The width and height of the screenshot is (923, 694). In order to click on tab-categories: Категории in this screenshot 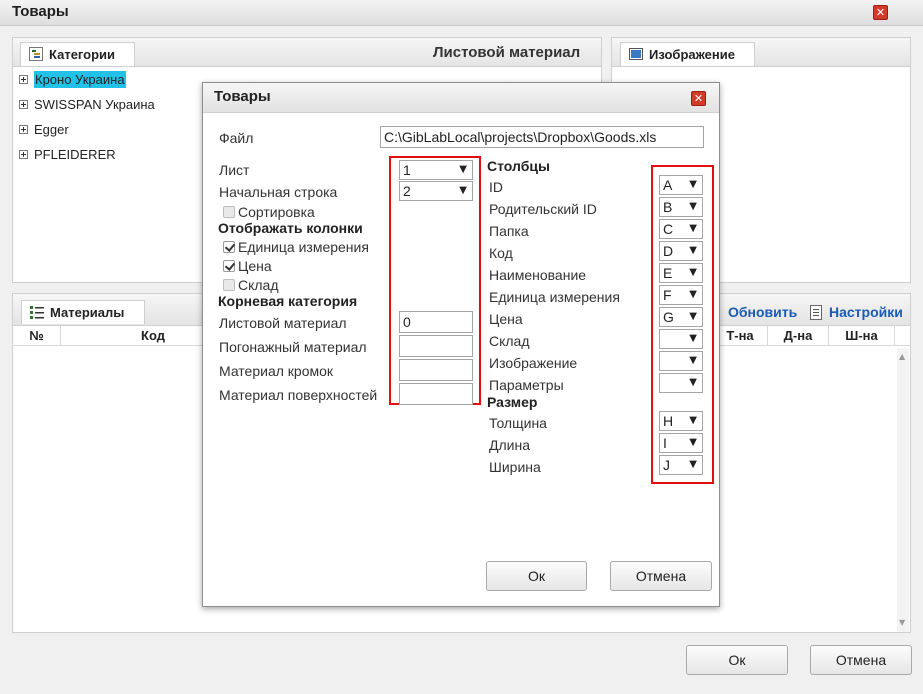, I will do `click(77, 54)`.